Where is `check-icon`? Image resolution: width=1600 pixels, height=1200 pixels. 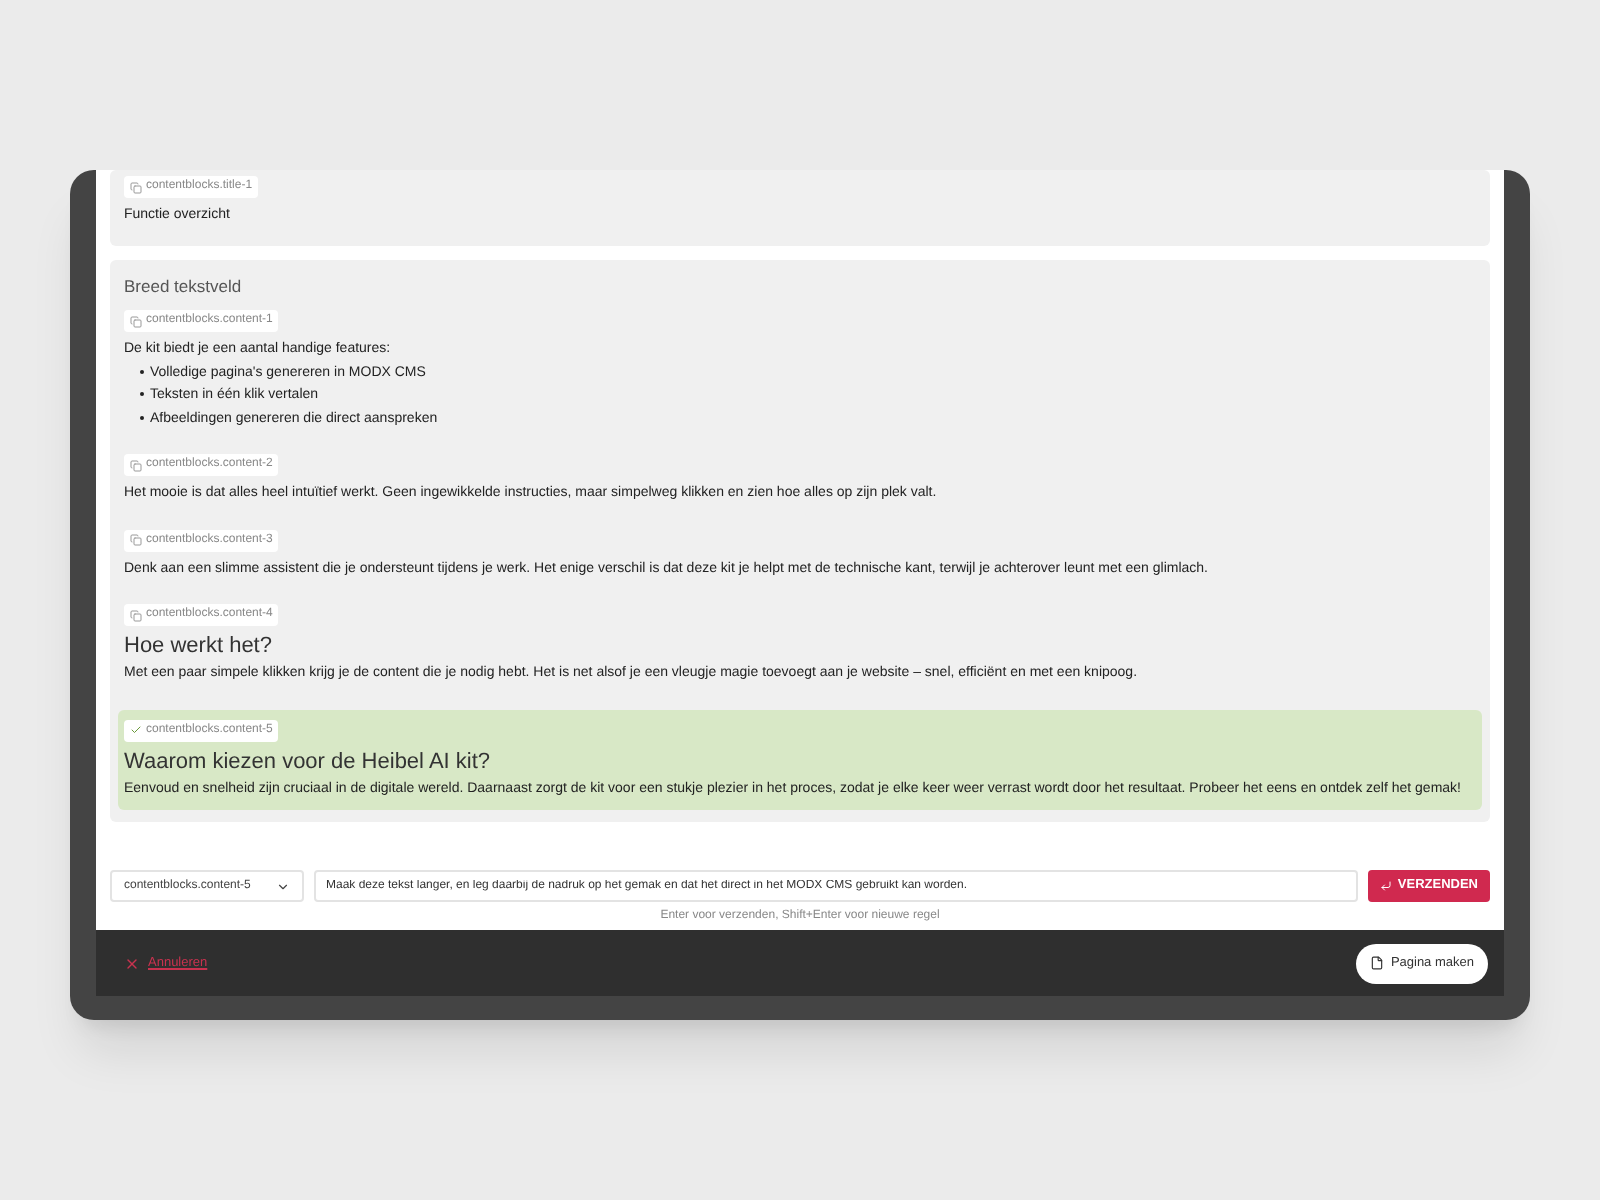
check-icon is located at coordinates (136, 730).